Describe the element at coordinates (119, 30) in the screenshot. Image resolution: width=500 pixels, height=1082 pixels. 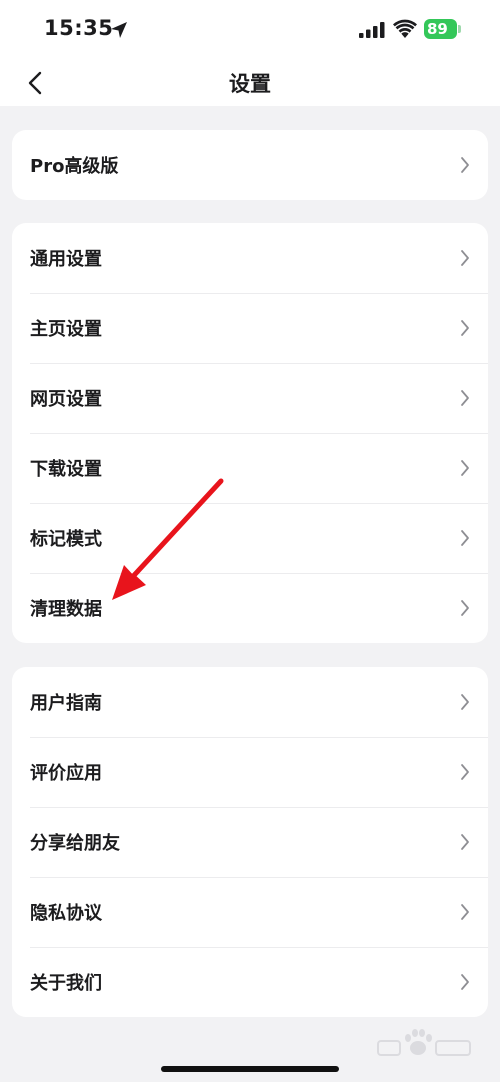
I see `location-arrow-icon` at that location.